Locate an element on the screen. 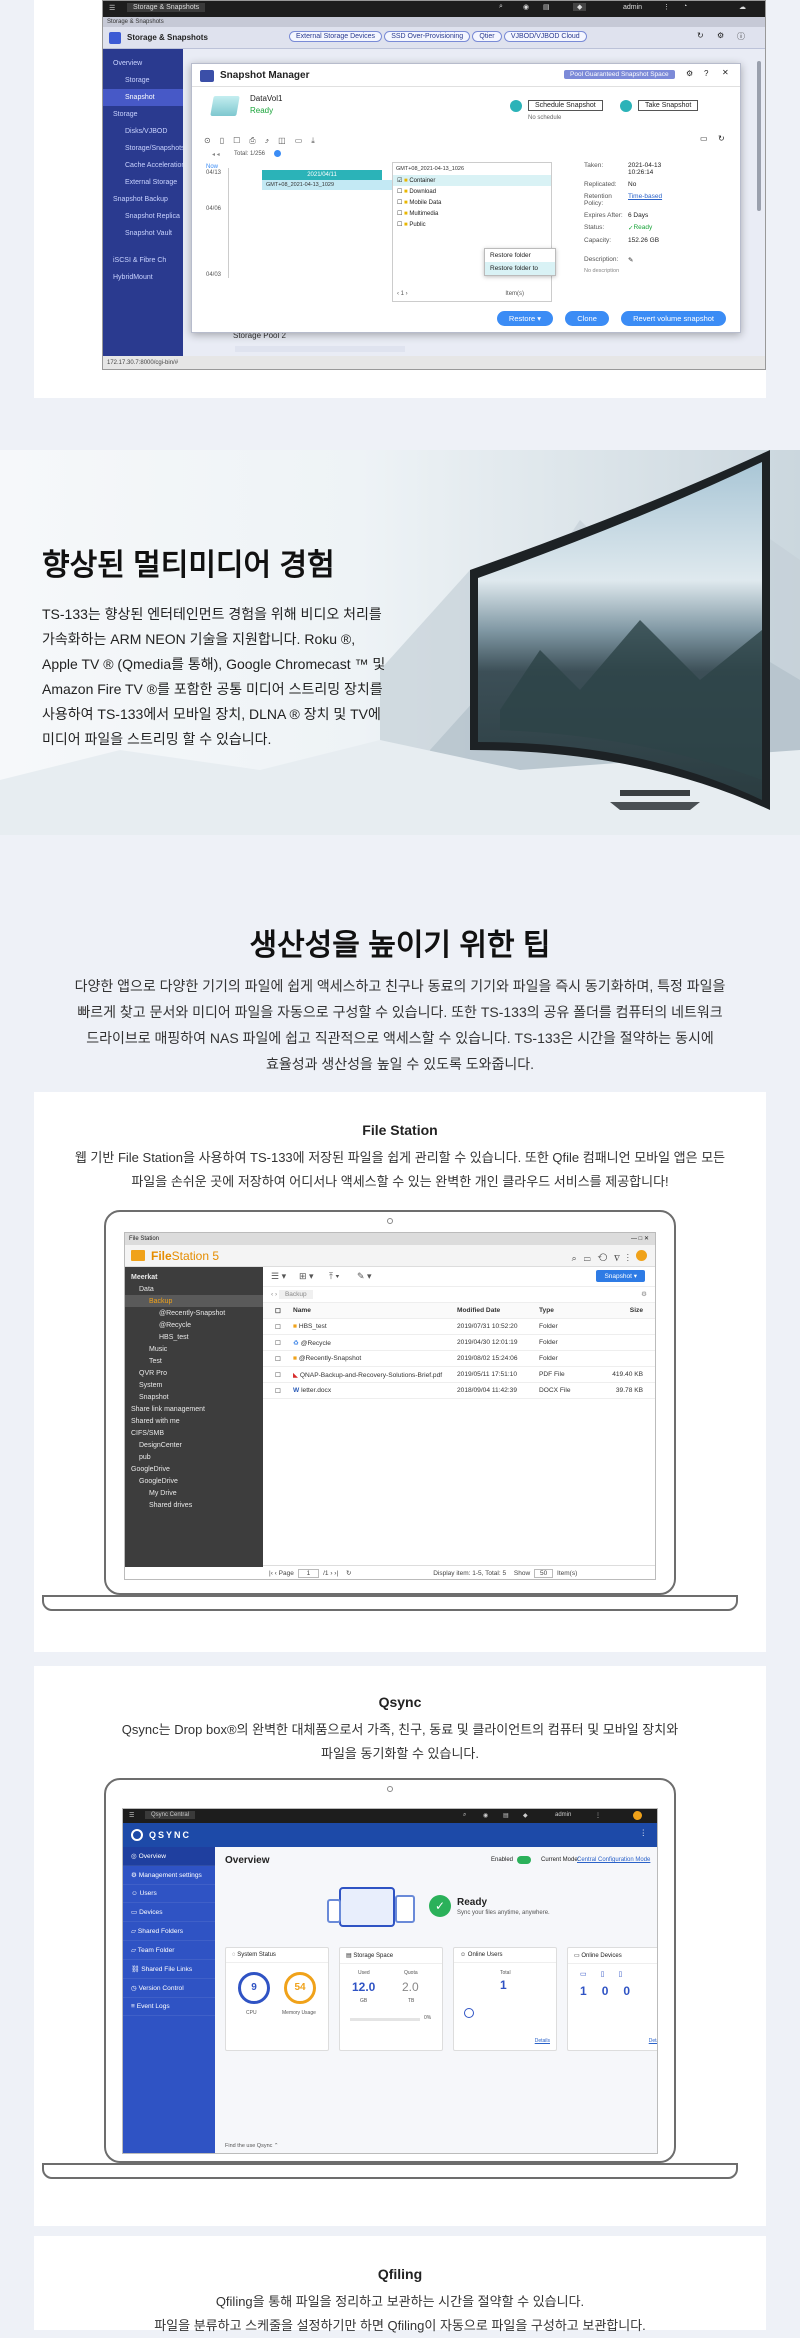 The width and height of the screenshot is (800, 2338). nav-users: ☺ Users is located at coordinates (169, 1894).